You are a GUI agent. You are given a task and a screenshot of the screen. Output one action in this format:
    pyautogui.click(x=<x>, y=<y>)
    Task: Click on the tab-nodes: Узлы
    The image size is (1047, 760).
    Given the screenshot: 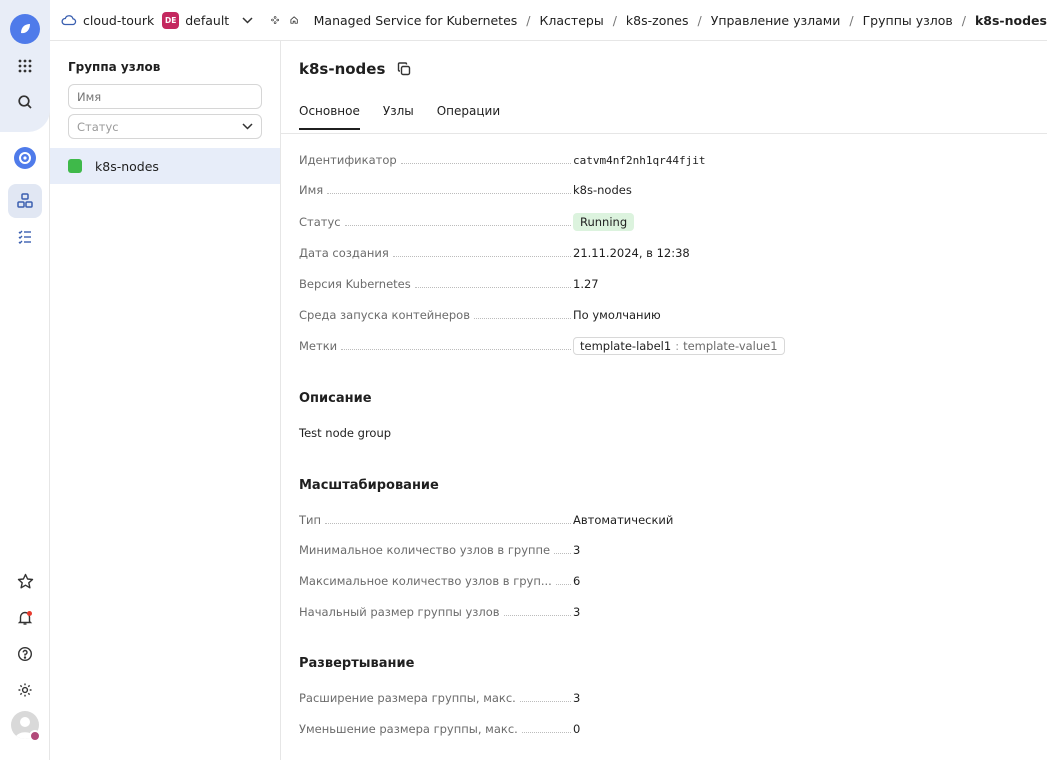 What is the action you would take?
    pyautogui.click(x=398, y=117)
    